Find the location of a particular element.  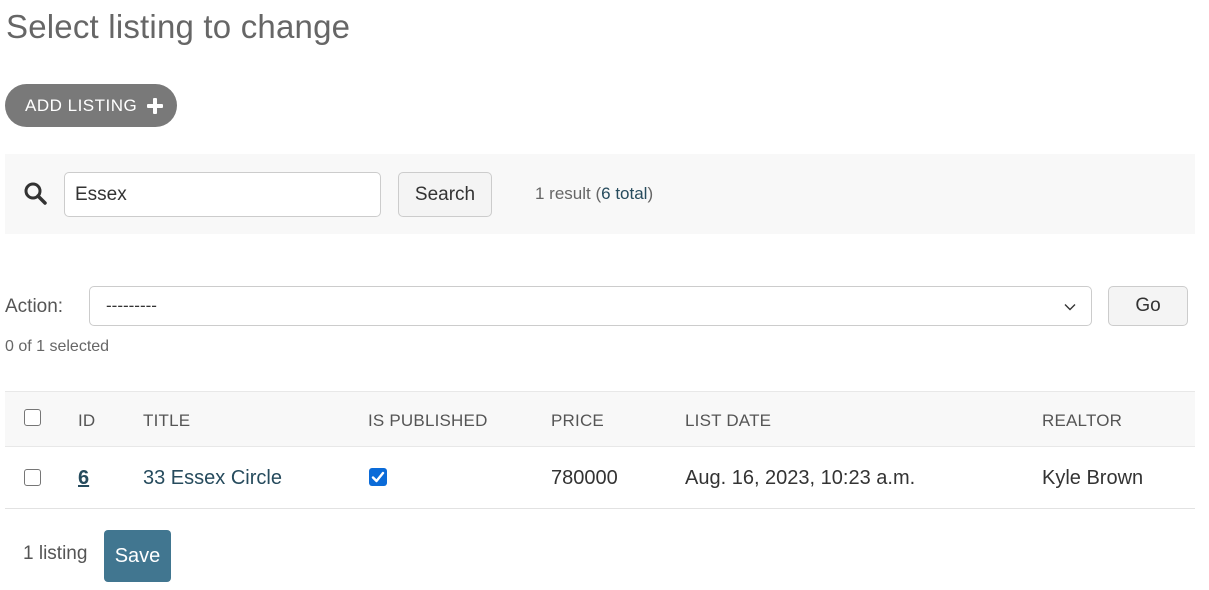

plus-icon is located at coordinates (155, 105).